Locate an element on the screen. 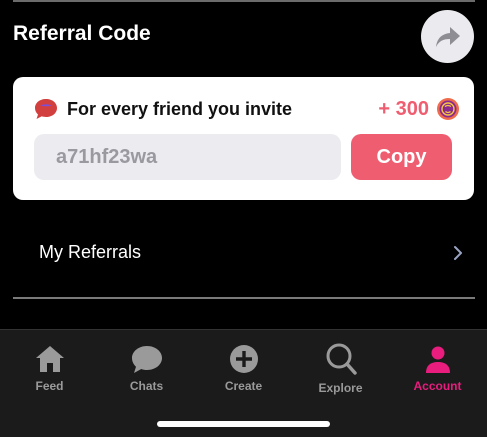 Image resolution: width=487 pixels, height=437 pixels. share-arrow-icon is located at coordinates (447, 36).